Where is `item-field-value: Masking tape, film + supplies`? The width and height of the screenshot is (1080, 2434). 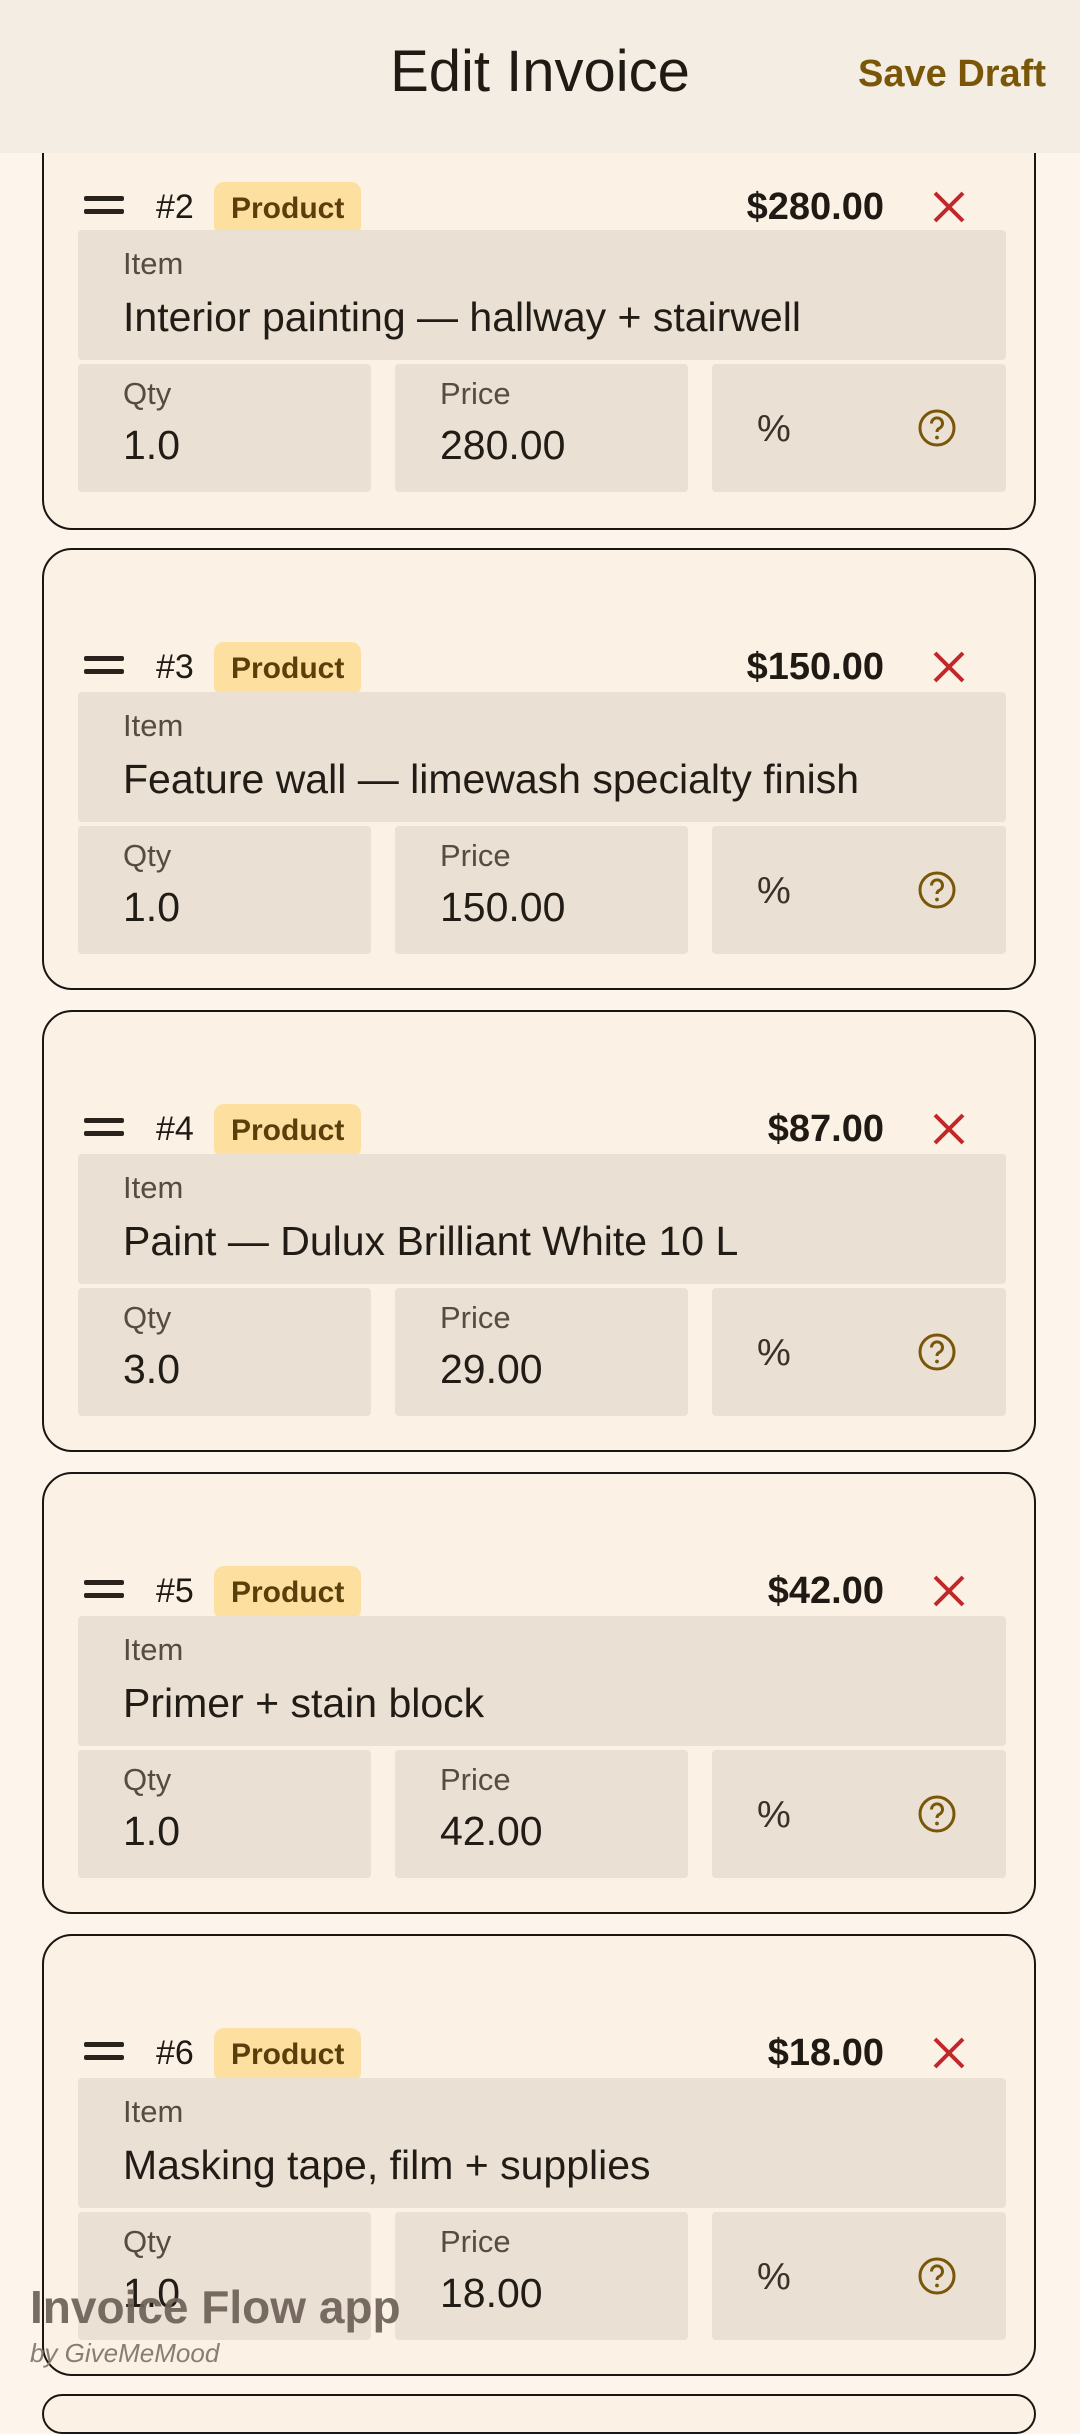
item-field-value: Masking tape, film + supplies is located at coordinates (387, 2165).